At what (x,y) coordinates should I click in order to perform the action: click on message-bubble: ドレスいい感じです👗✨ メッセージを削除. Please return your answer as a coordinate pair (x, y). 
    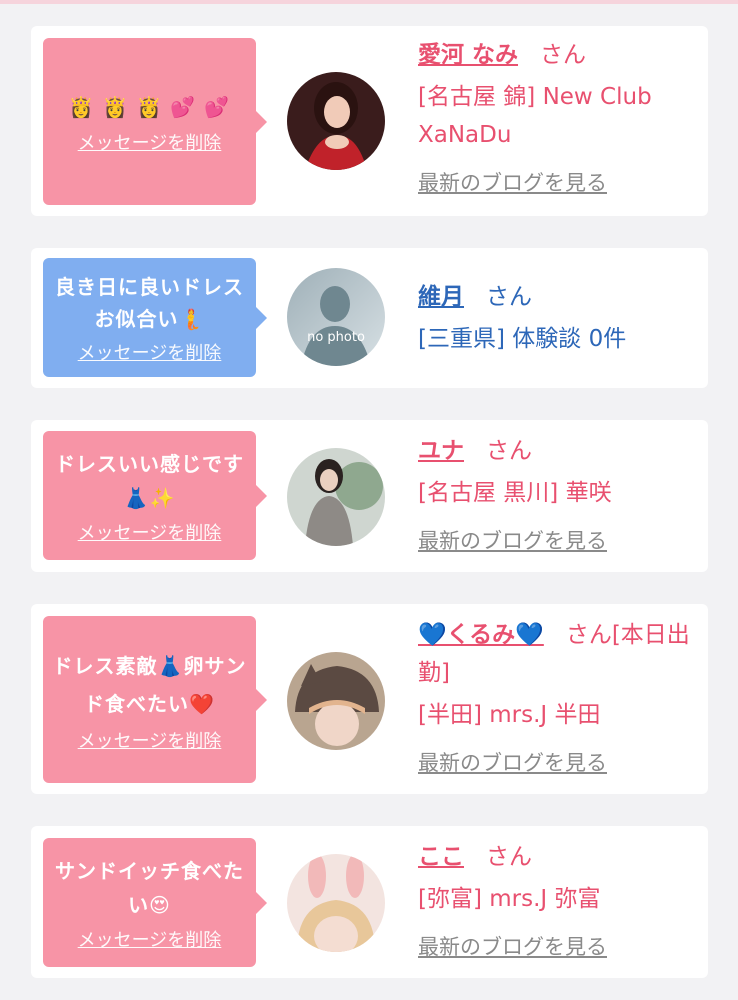
    Looking at the image, I should click on (155, 495).